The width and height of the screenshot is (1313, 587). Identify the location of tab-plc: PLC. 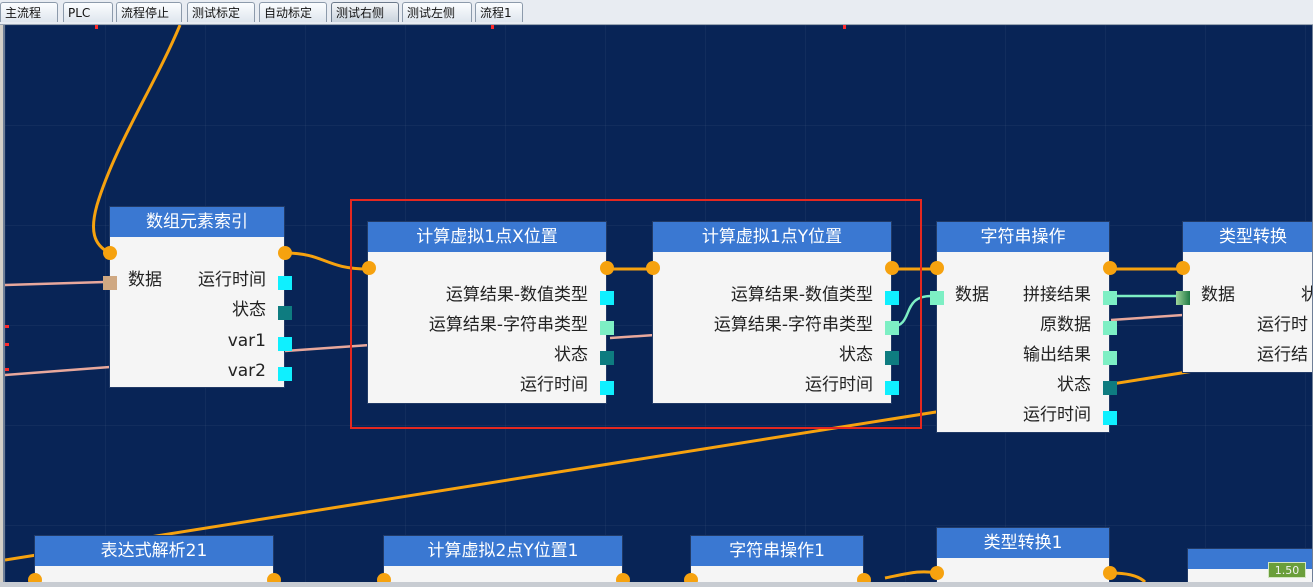
(88, 12).